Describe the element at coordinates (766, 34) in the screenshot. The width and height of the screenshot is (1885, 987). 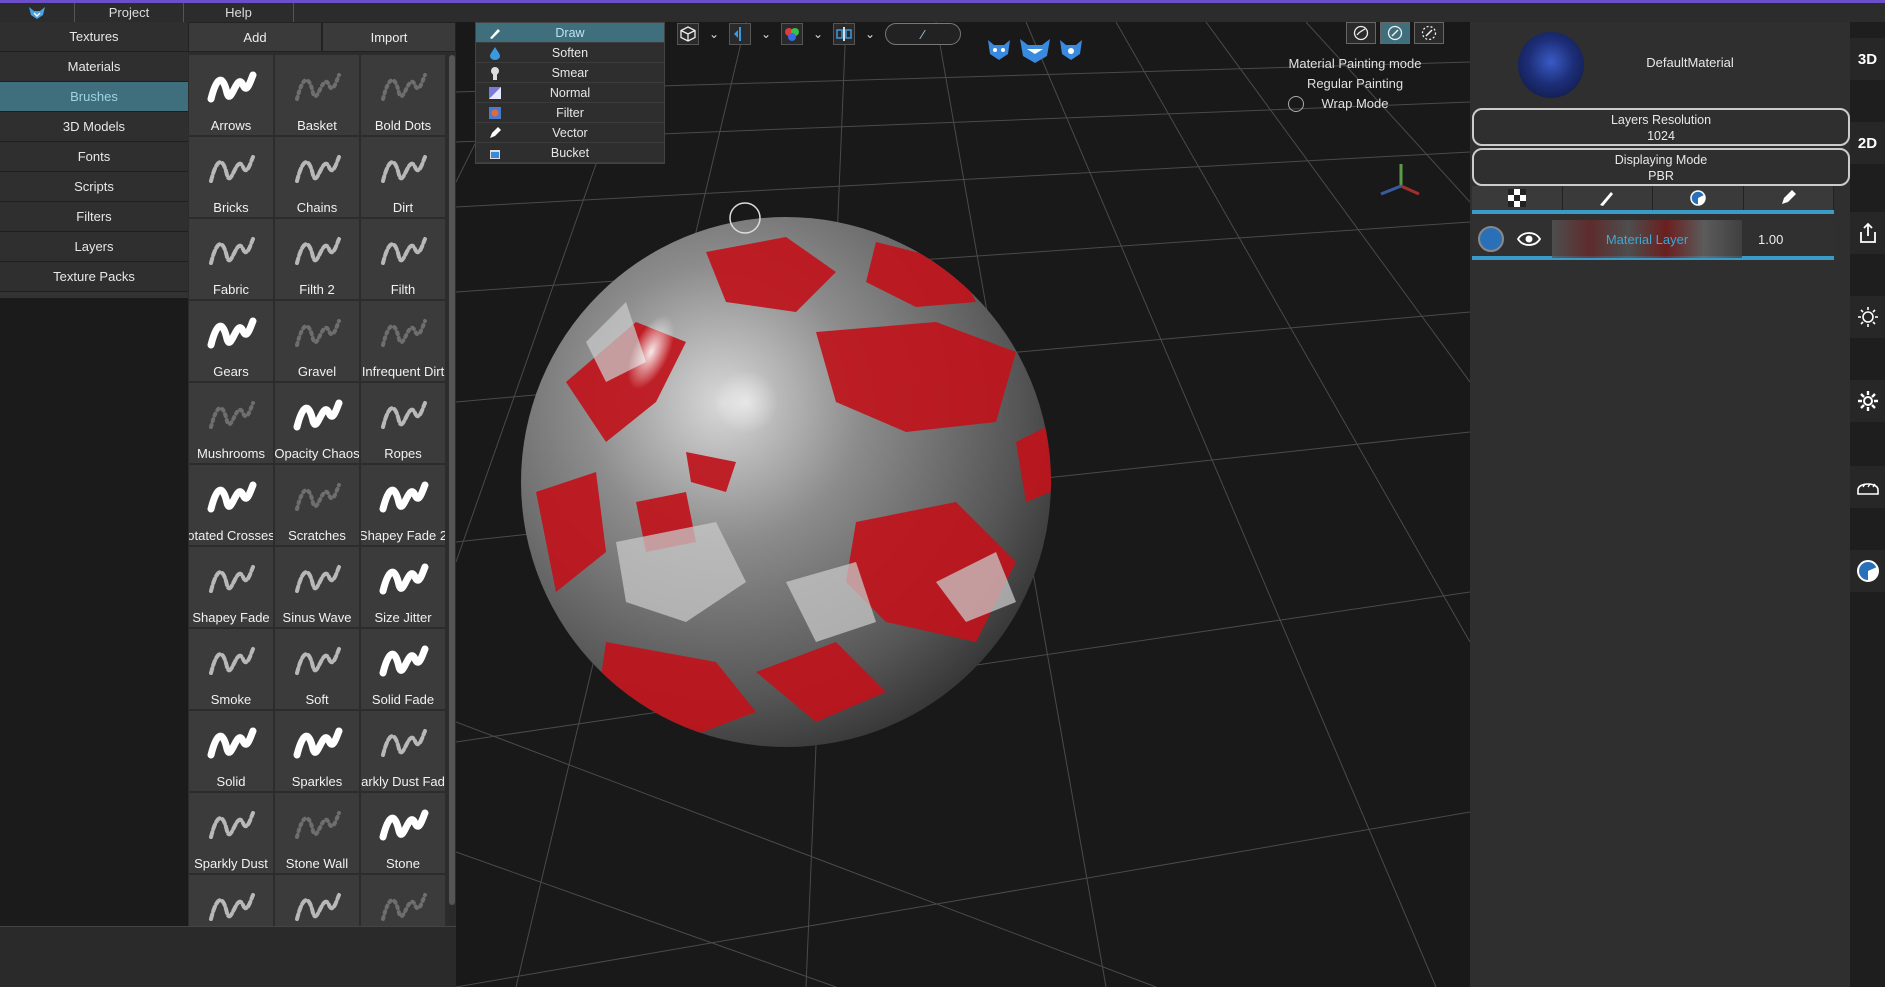
I see `mirror-dropdown: ⌄` at that location.